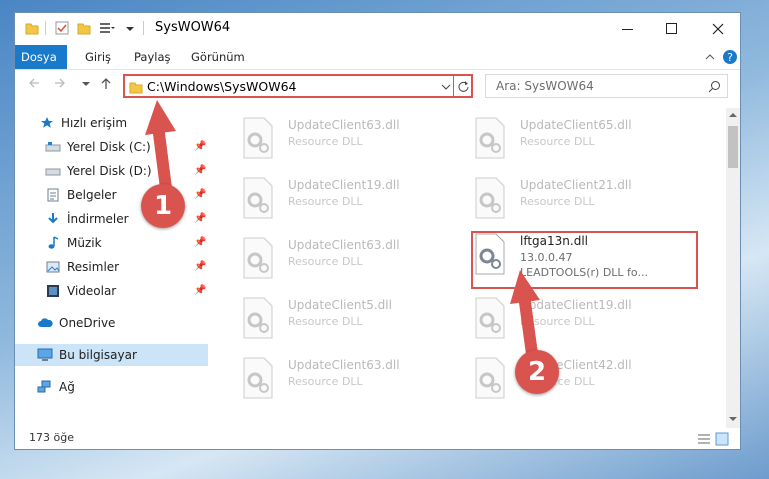 The width and height of the screenshot is (769, 479). Describe the element at coordinates (163, 206) in the screenshot. I see `step-badge-1: 1` at that location.